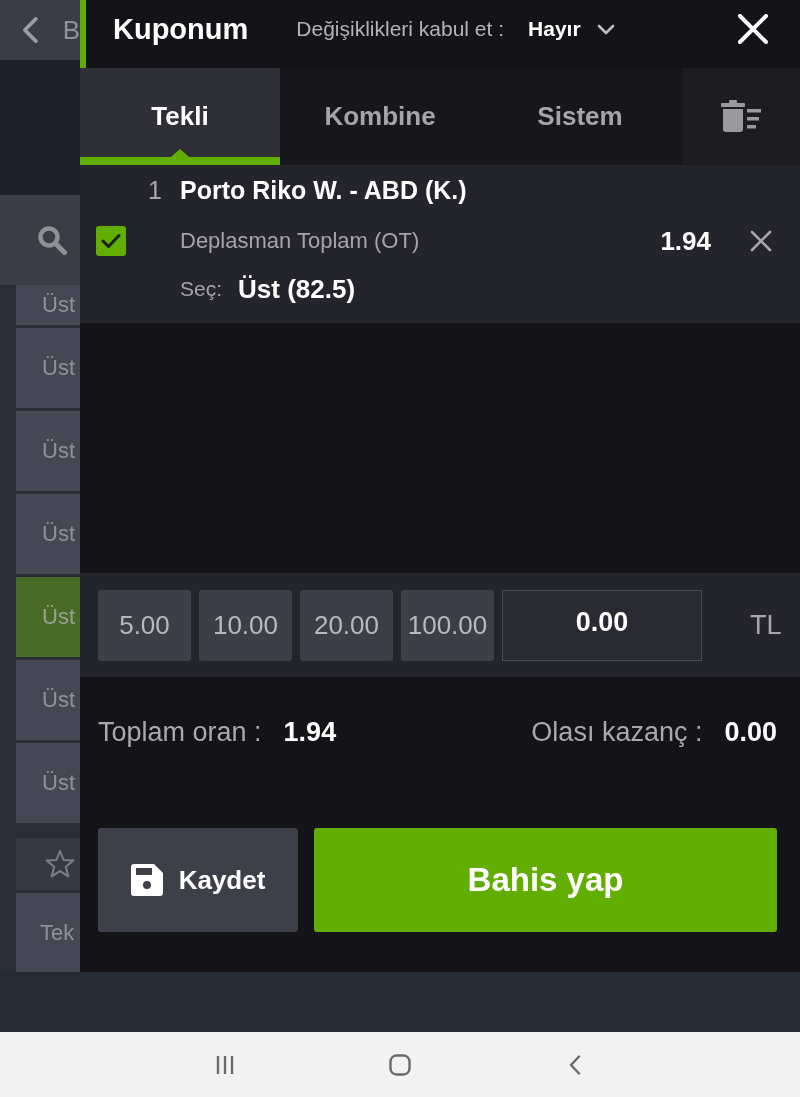 The image size is (800, 1097). What do you see at coordinates (545, 880) in the screenshot?
I see `place-bet-button: Bahis yap` at bounding box center [545, 880].